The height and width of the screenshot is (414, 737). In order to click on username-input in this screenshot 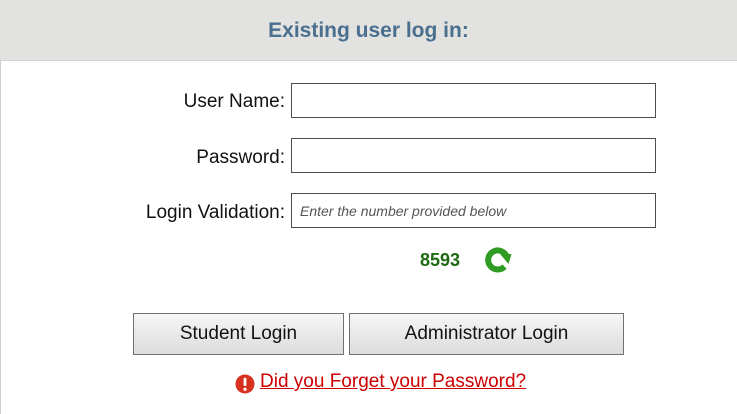, I will do `click(473, 100)`.